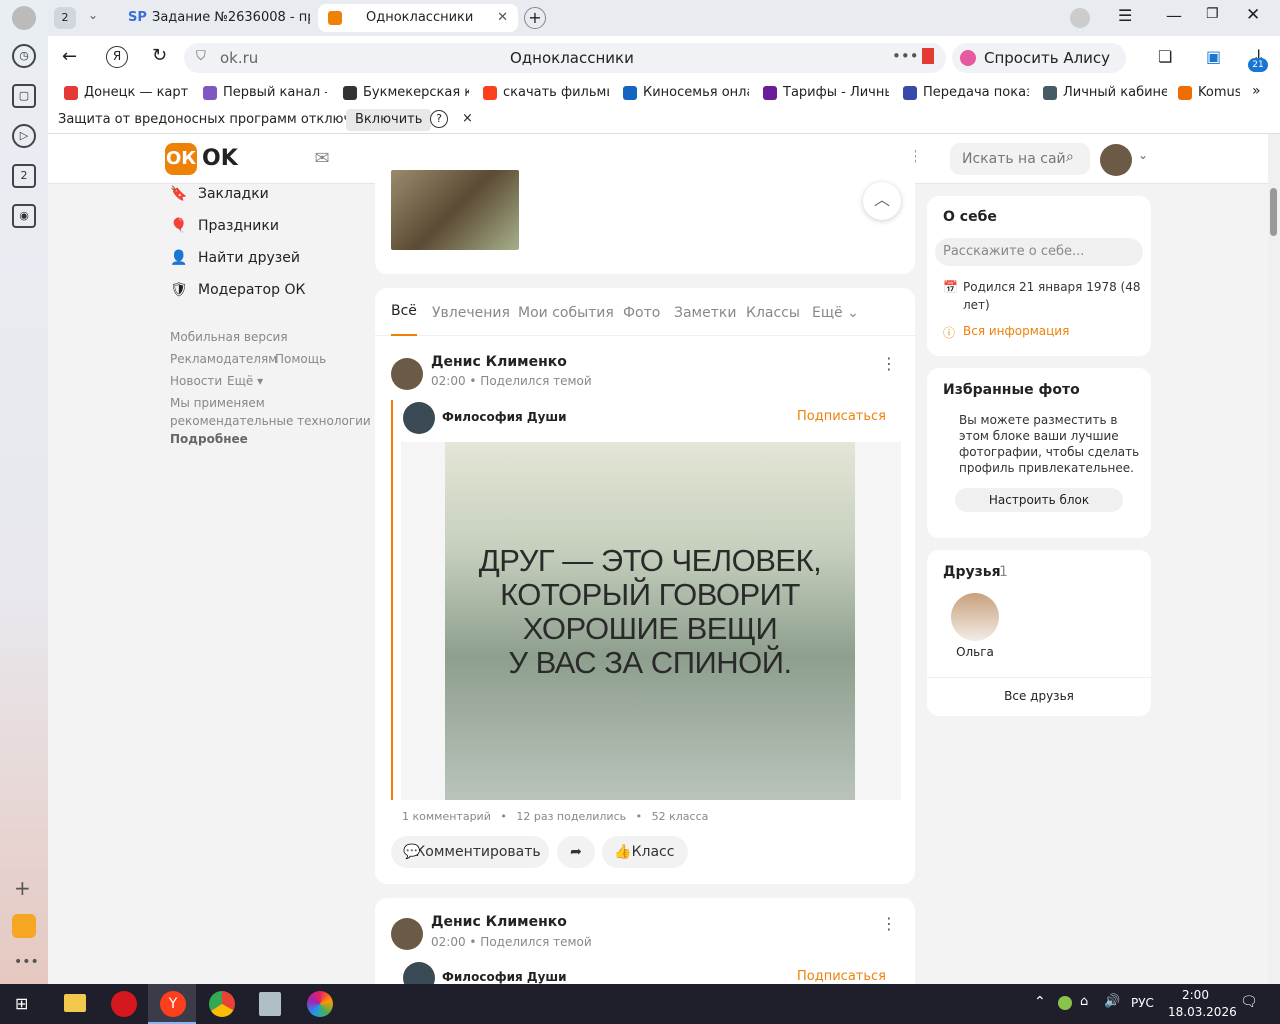 This screenshot has height=1024, width=1280. Describe the element at coordinates (173, 1004) in the screenshot. I see `yandex-browser-icon: Y` at that location.